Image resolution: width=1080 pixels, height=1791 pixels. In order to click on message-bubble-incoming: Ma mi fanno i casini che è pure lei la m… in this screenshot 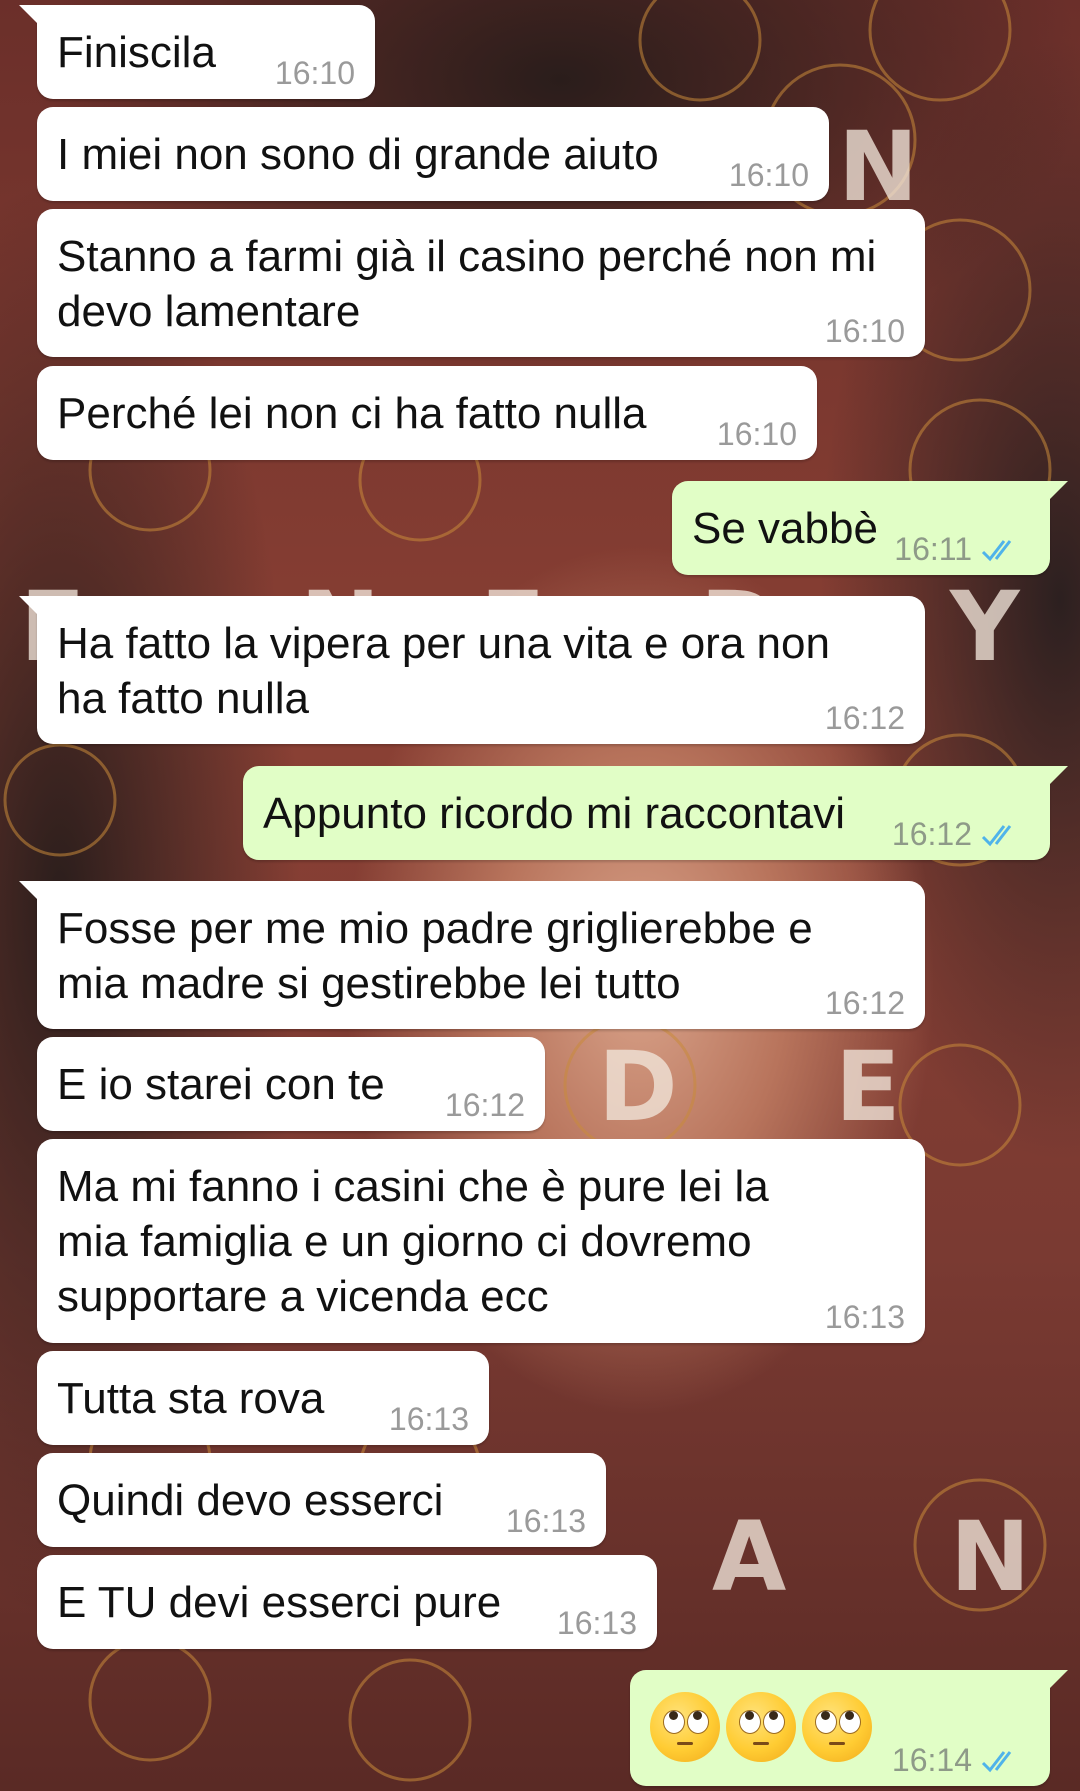, I will do `click(481, 1241)`.